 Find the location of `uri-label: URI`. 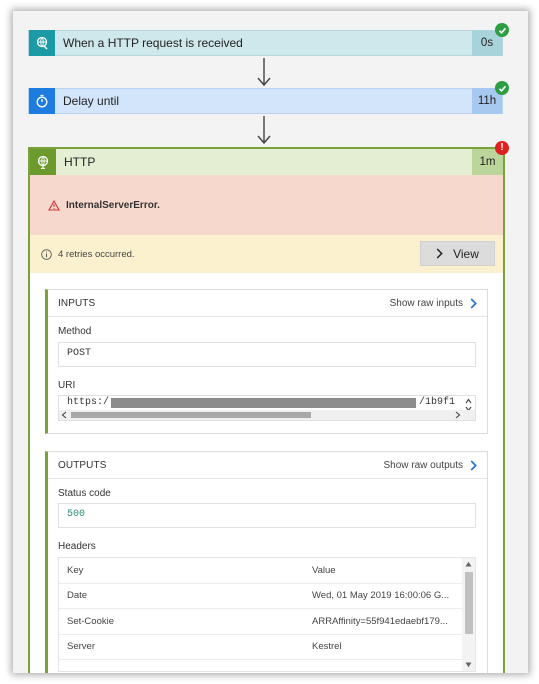

uri-label: URI is located at coordinates (67, 385).